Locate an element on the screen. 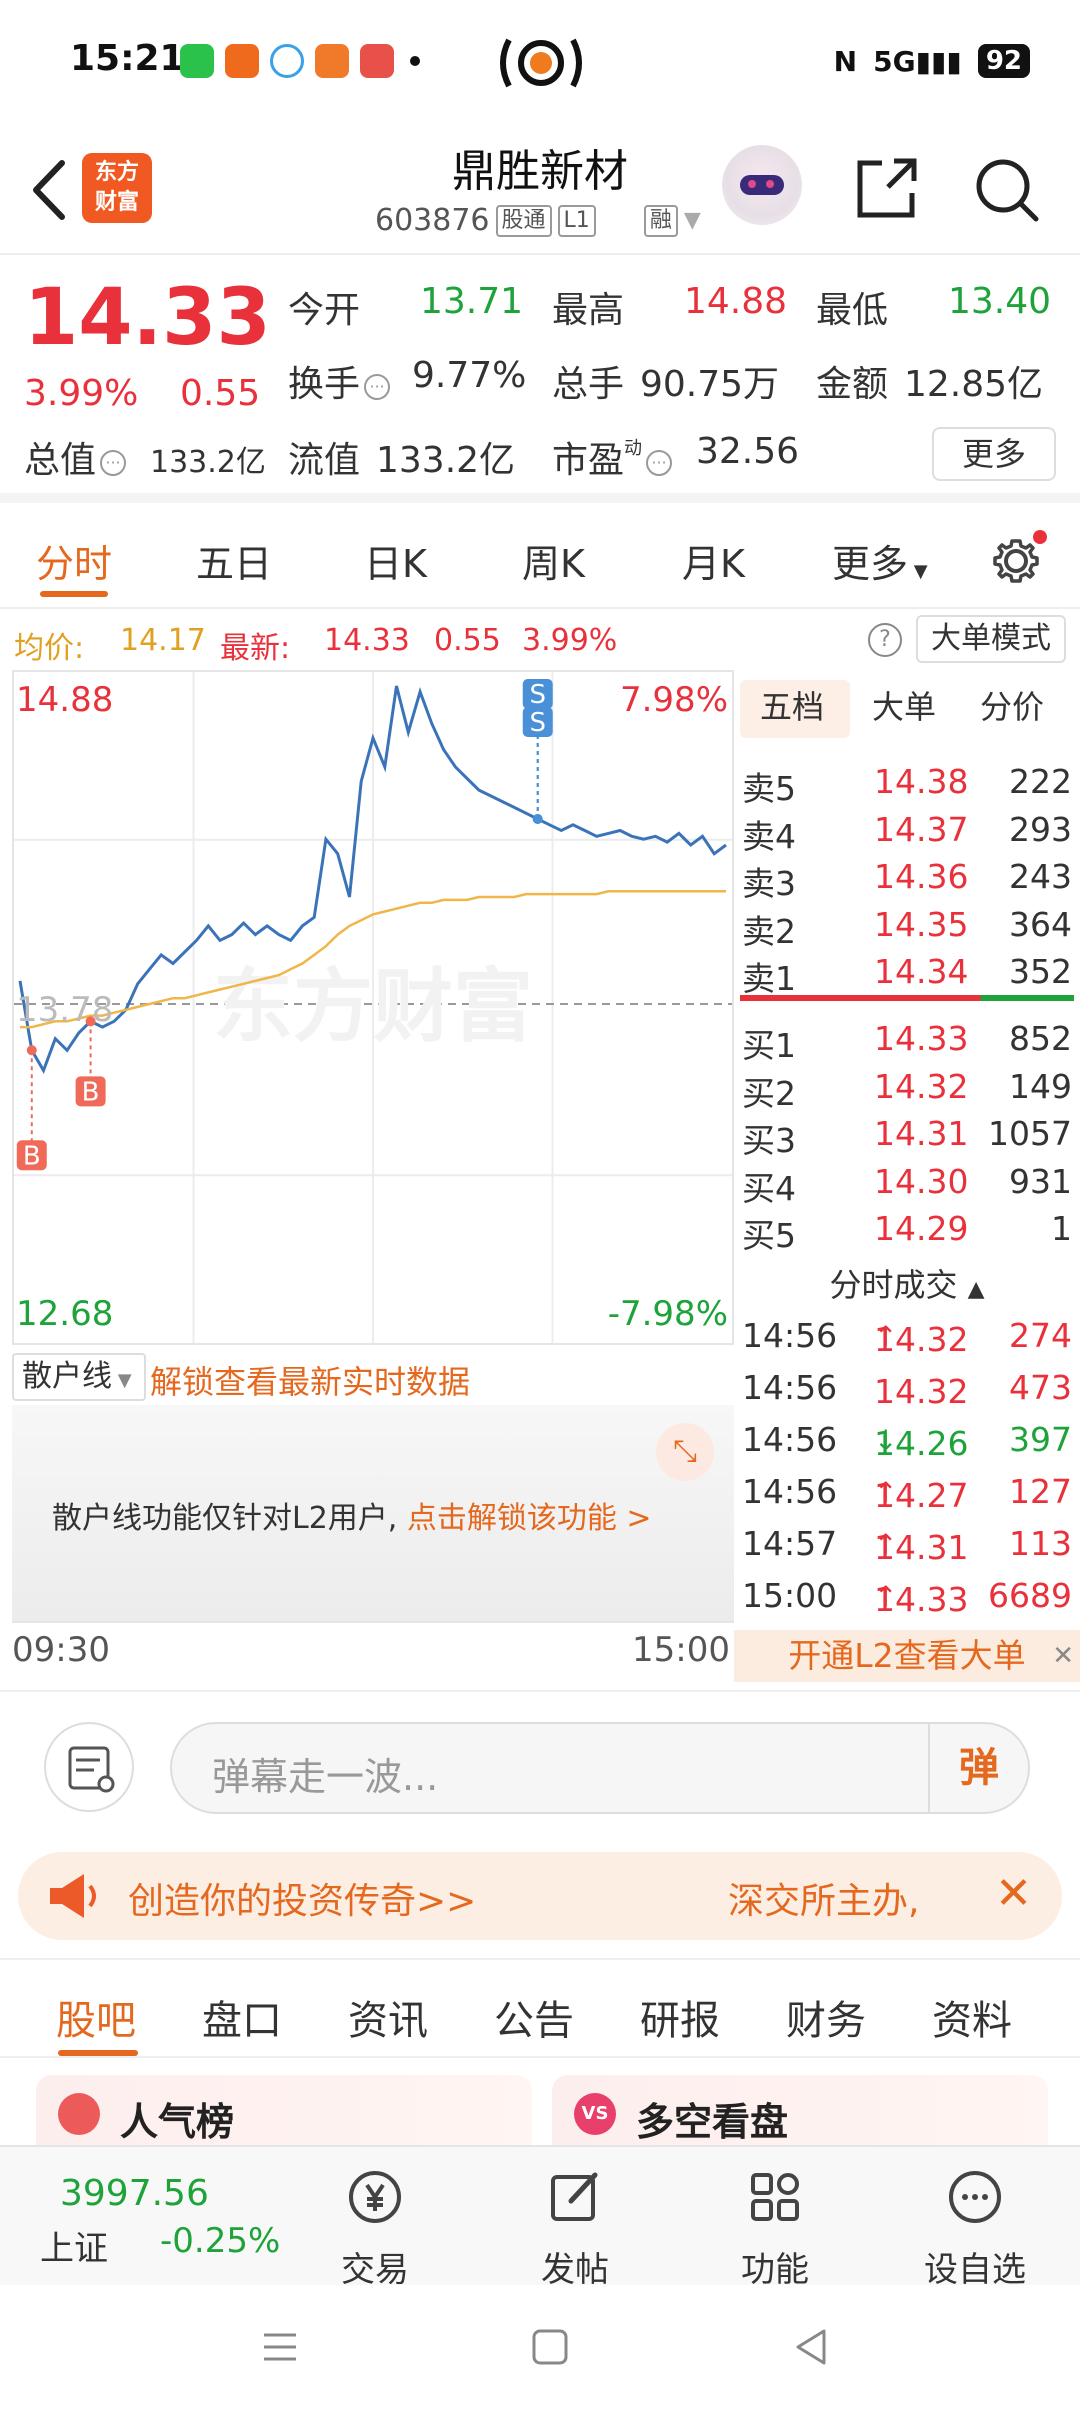 The width and height of the screenshot is (1080, 2414). send-danmaku-button: 弹 is located at coordinates (978, 1768).